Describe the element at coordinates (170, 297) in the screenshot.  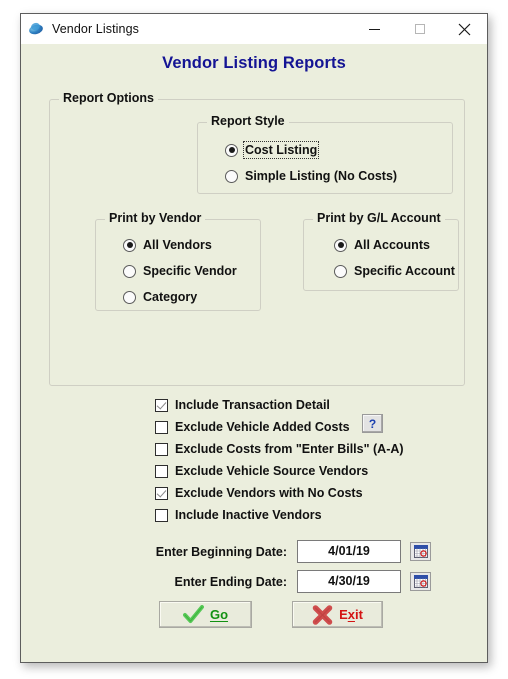
I see `radio-label: Category` at that location.